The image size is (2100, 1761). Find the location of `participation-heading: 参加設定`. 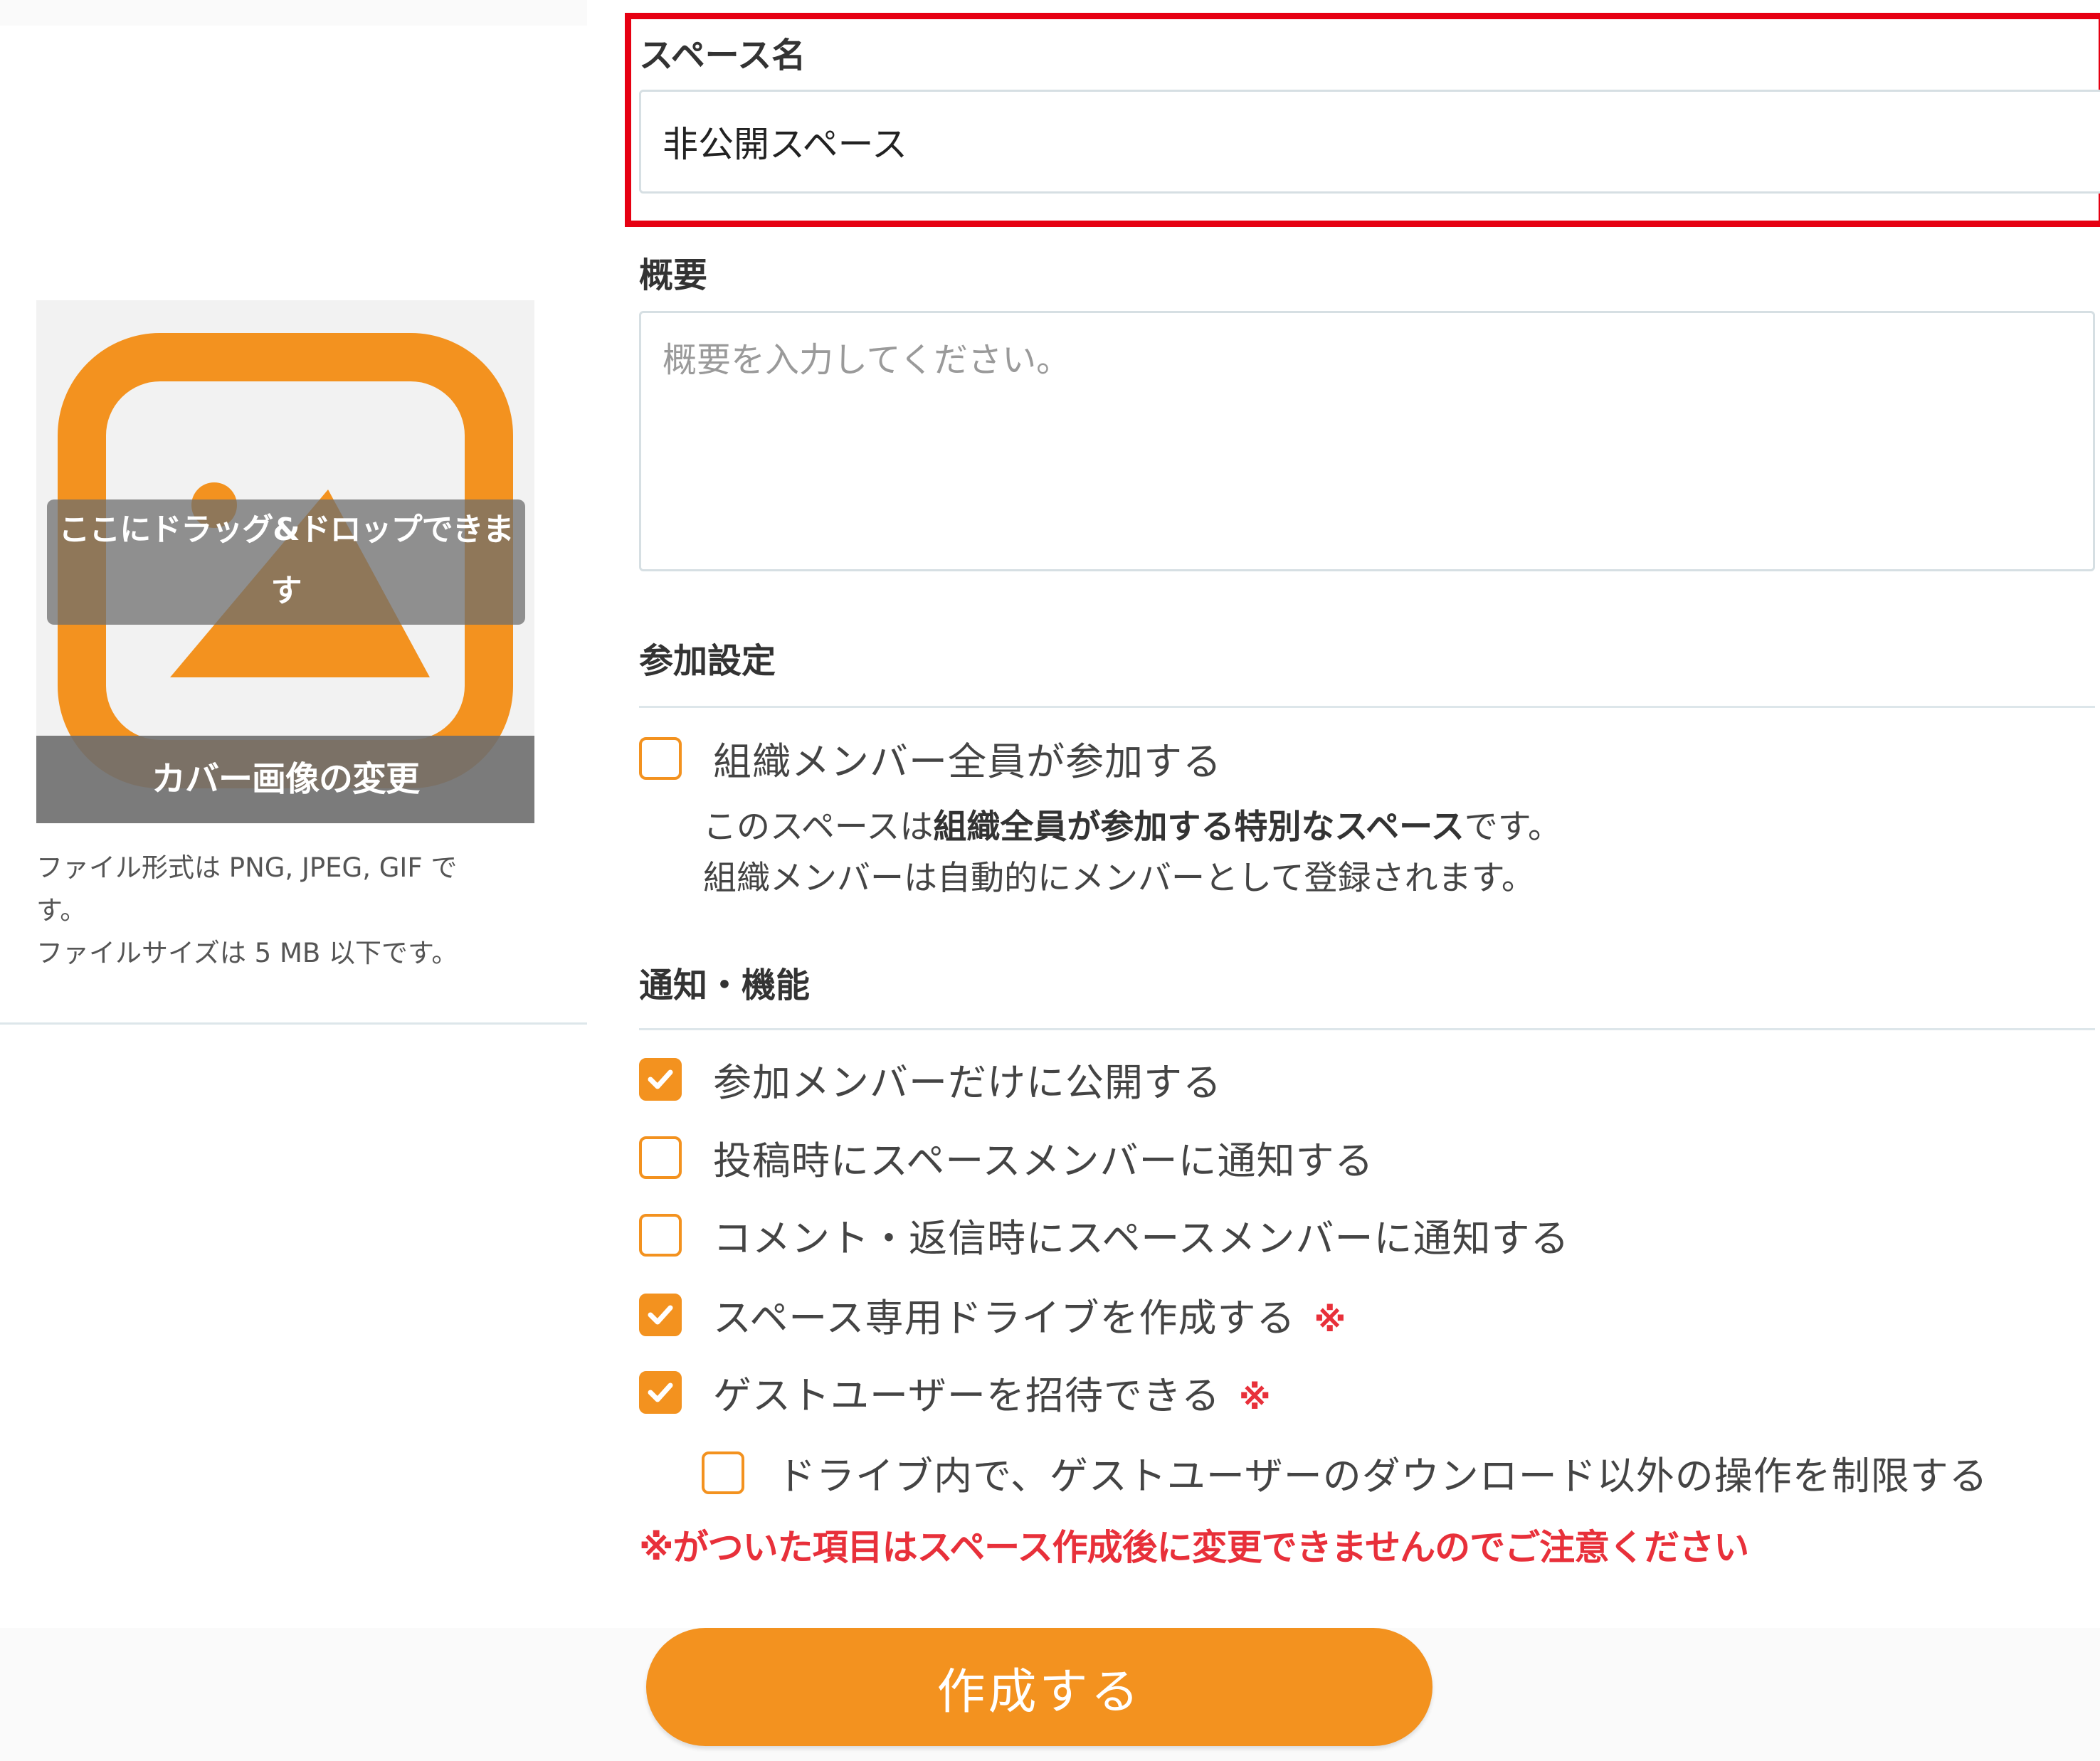

participation-heading: 参加設定 is located at coordinates (707, 661).